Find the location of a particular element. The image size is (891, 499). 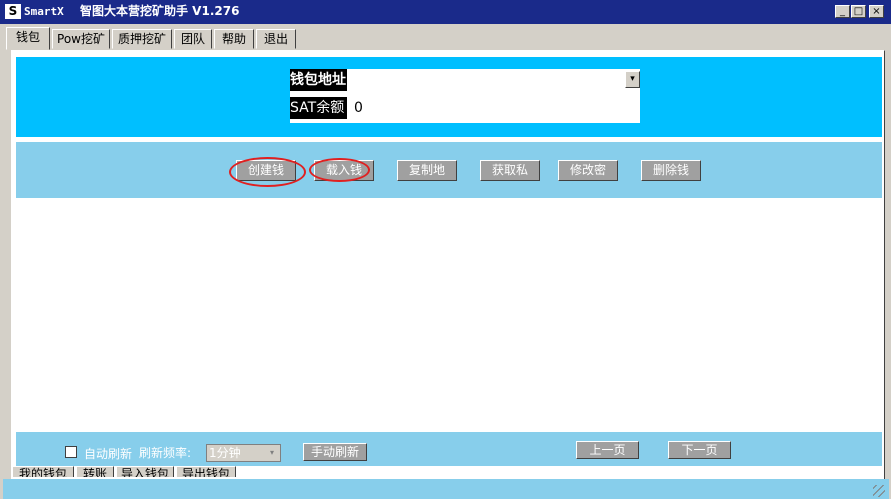

highlight-ring-create is located at coordinates (267, 172).